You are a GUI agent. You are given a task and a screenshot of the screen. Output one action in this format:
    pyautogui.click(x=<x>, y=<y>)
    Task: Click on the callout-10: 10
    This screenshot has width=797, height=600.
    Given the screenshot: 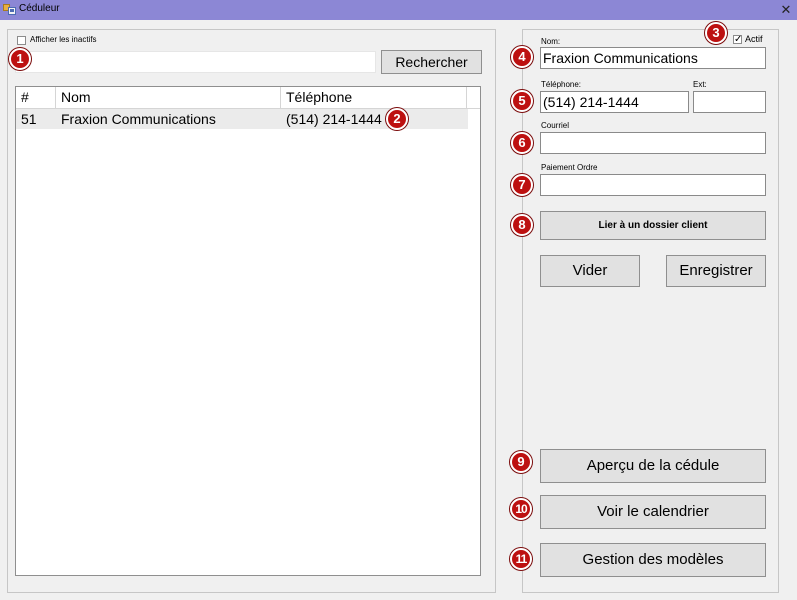 What is the action you would take?
    pyautogui.click(x=521, y=509)
    